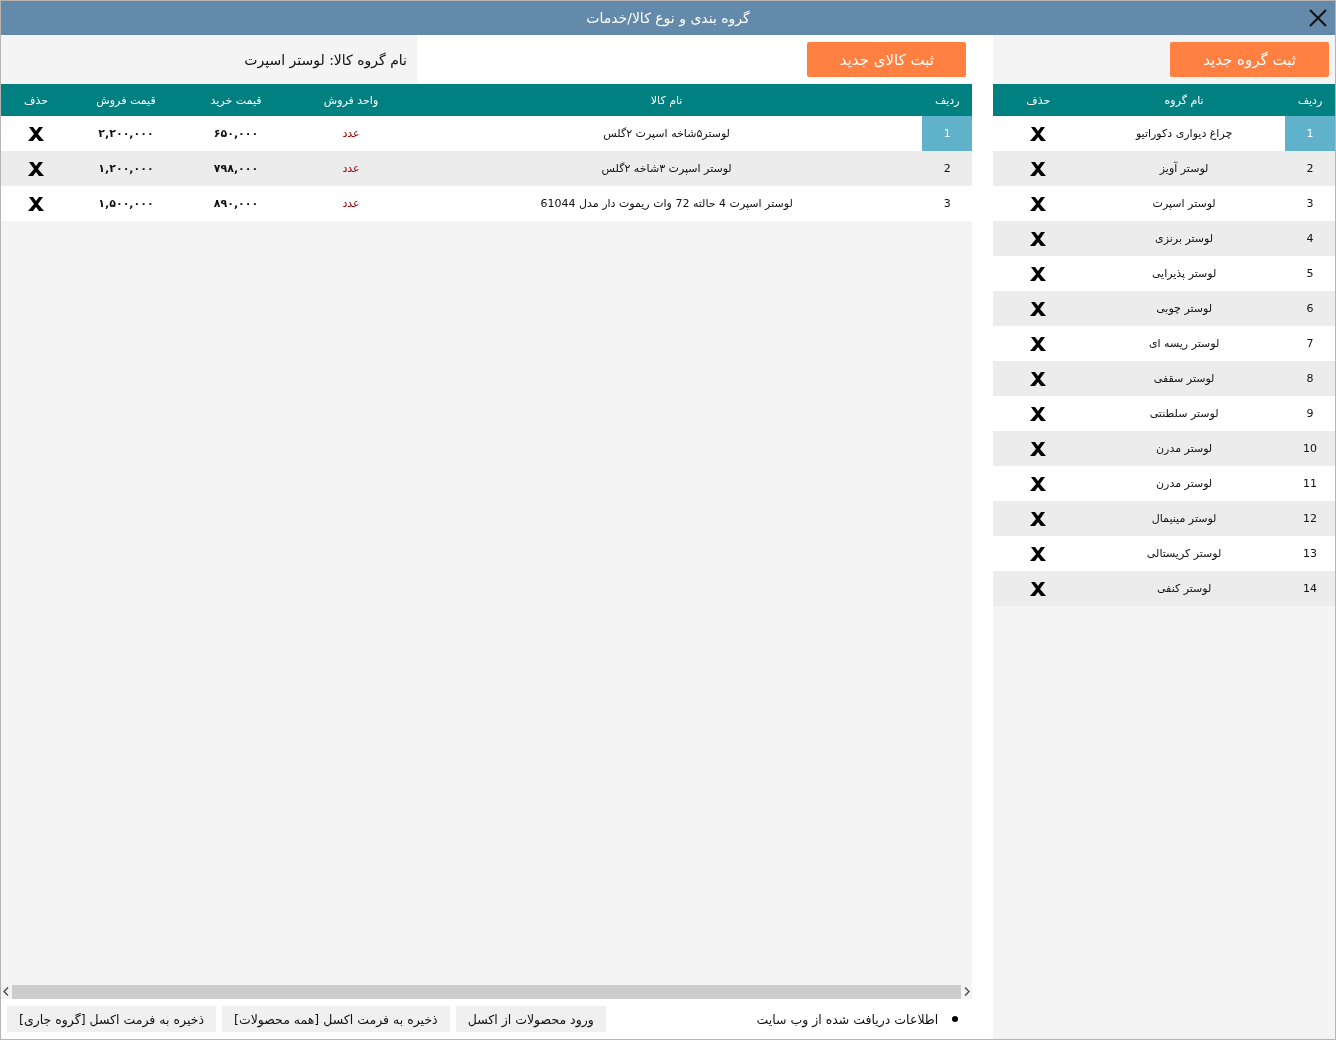 This screenshot has width=1336, height=1040. I want to click on column-header: قیمت فروش, so click(126, 100).